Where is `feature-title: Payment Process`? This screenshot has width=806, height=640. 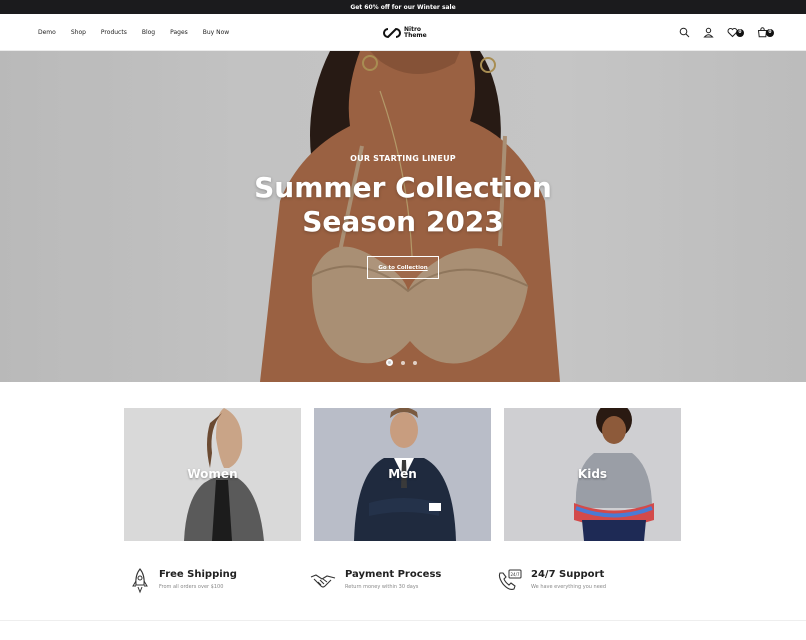
feature-title: Payment Process is located at coordinates (393, 574).